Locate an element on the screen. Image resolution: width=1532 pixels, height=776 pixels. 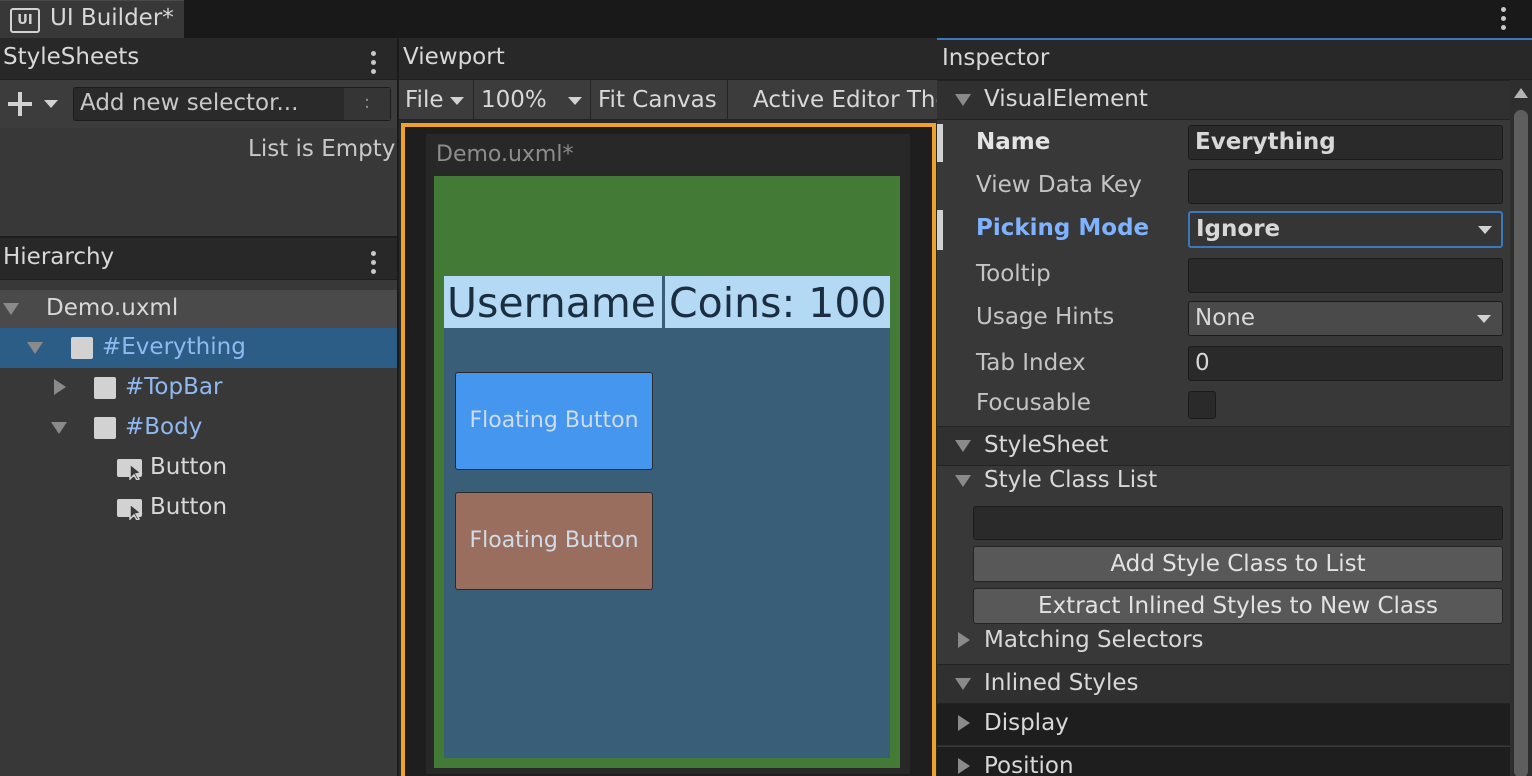
scroll-up-icon is located at coordinates (1521, 93).